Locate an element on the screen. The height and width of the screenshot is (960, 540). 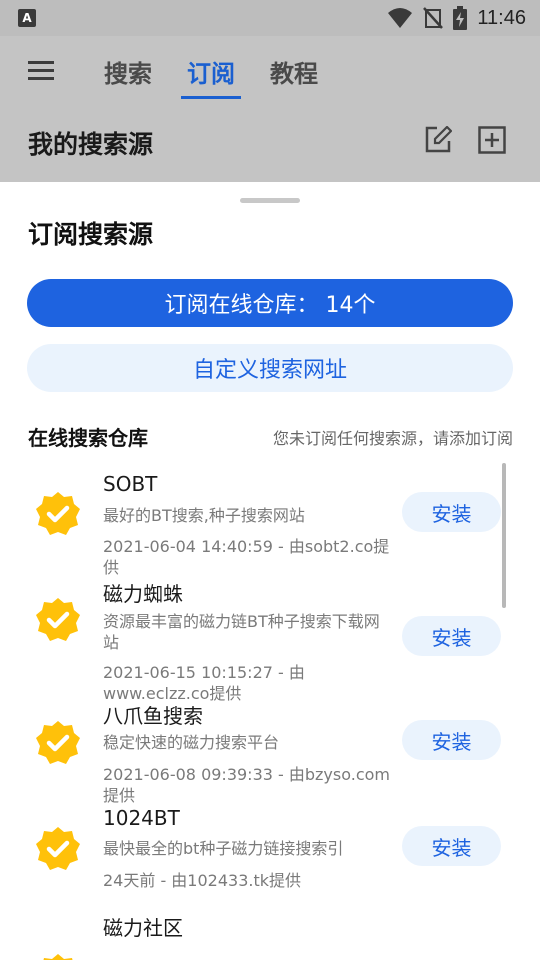
subscribe-online-repo-button: 订阅在线仓库： 14个 is located at coordinates (270, 303).